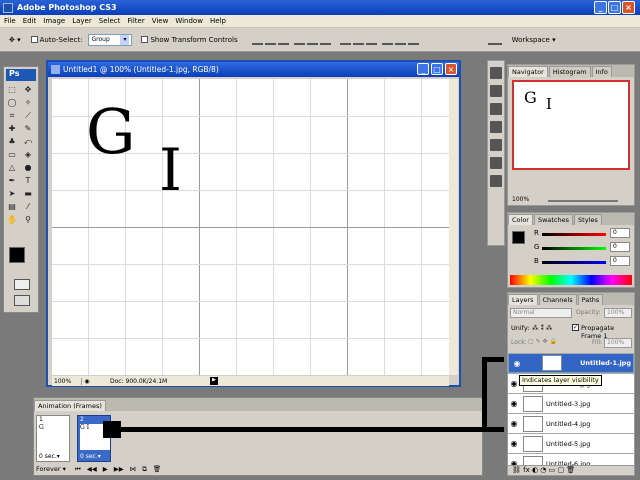  What do you see at coordinates (135, 21) in the screenshot?
I see `menu-filter: Filter` at bounding box center [135, 21].